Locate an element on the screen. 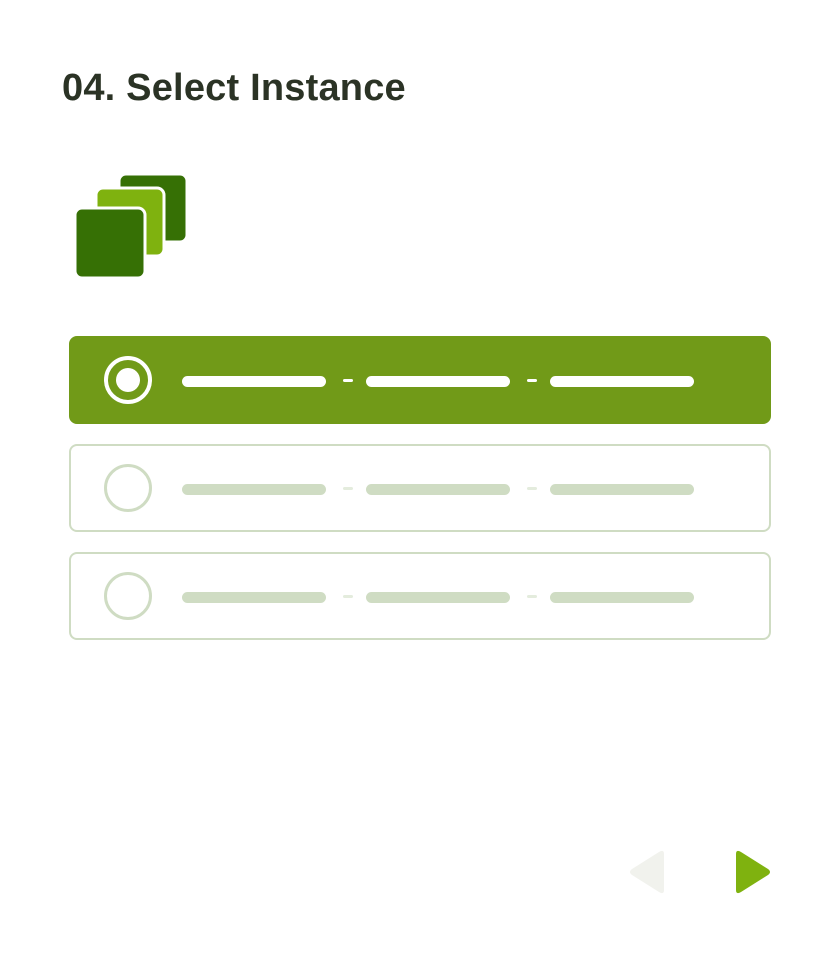 The width and height of the screenshot is (840, 962). radio-dot is located at coordinates (128, 380).